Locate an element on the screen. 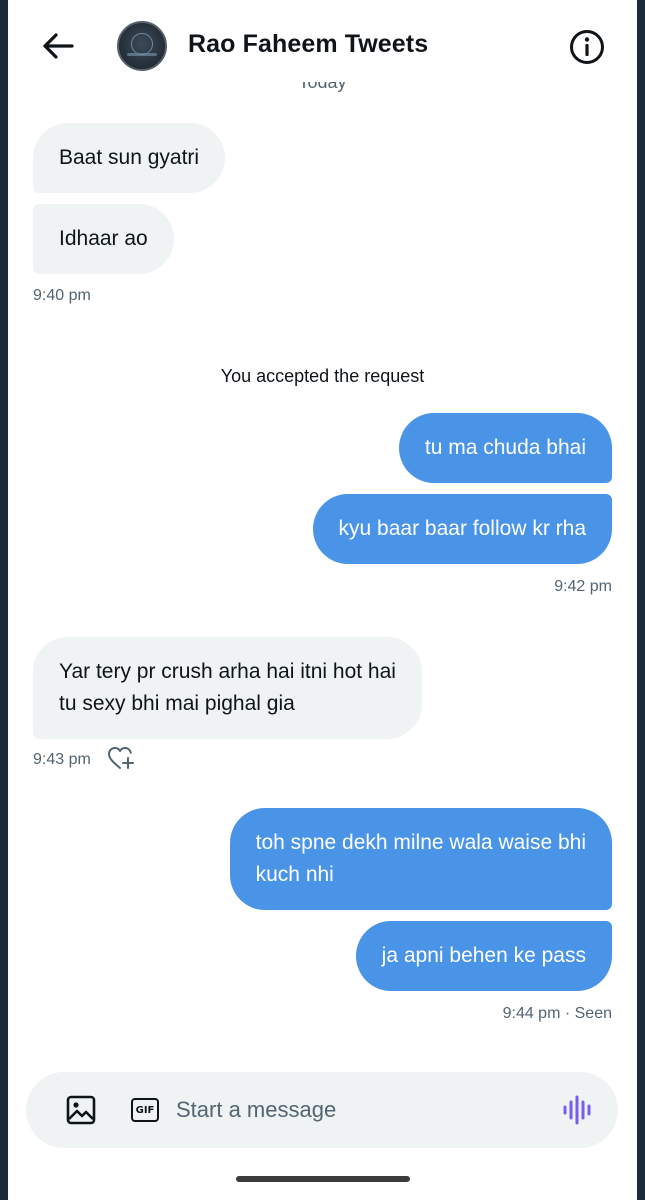  message-bubble-outgoing: tu ma chuda bhai is located at coordinates (505, 448).